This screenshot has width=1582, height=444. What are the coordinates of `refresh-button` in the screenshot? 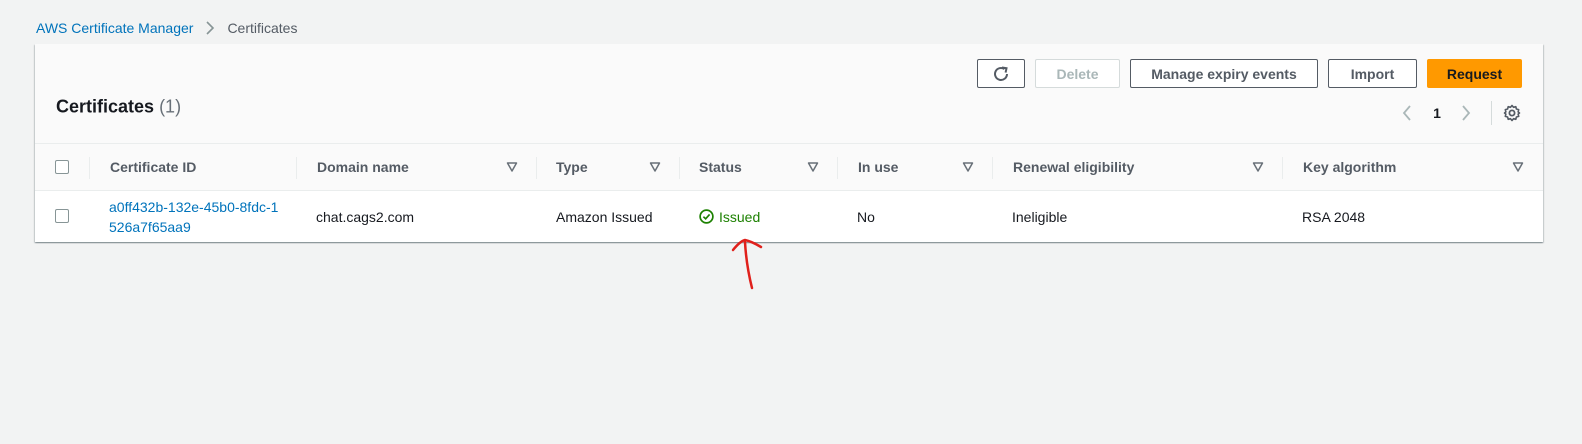 It's located at (1001, 73).